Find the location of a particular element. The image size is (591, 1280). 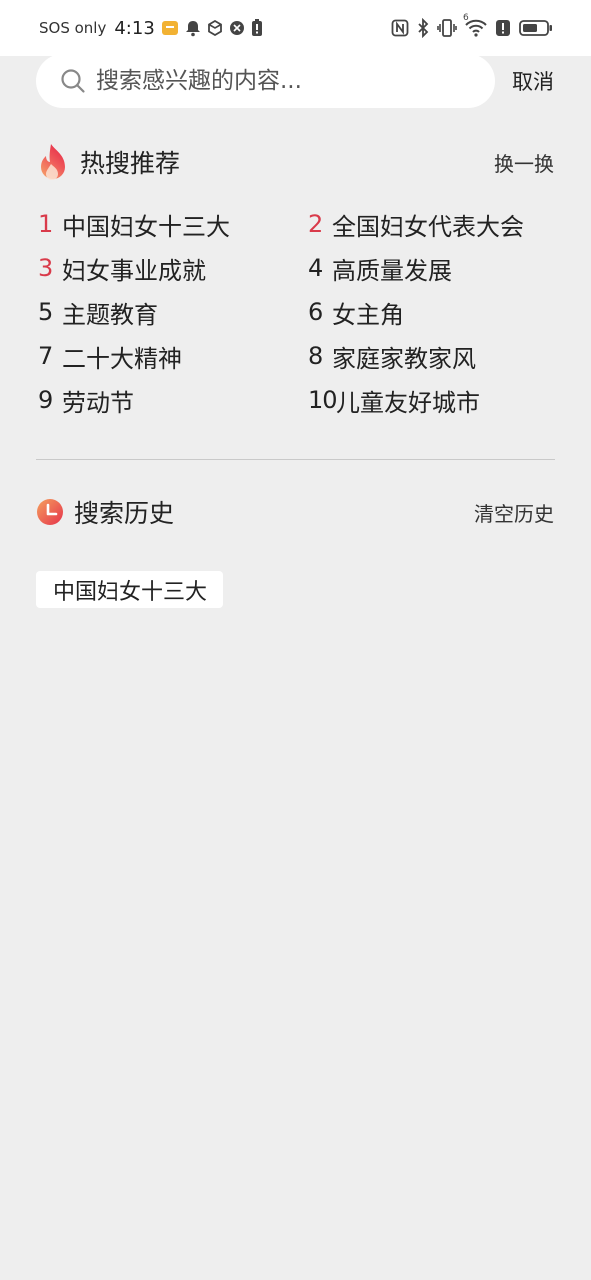

hot-search-text: 劳动节 is located at coordinates (98, 402).